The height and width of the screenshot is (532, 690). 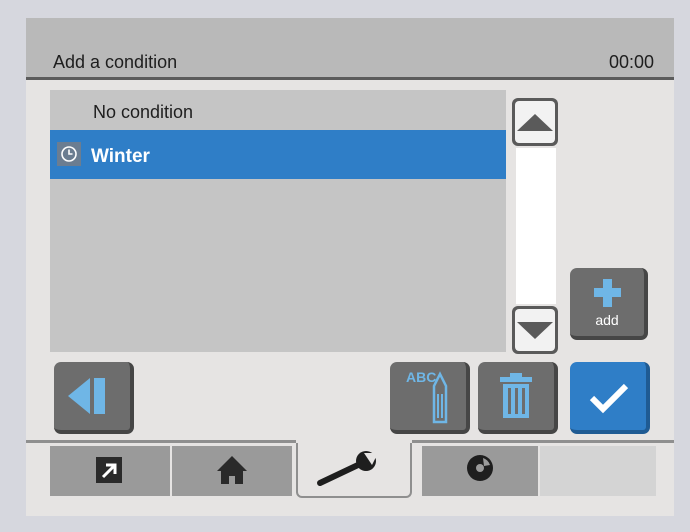 I want to click on add-button: add, so click(x=609, y=304).